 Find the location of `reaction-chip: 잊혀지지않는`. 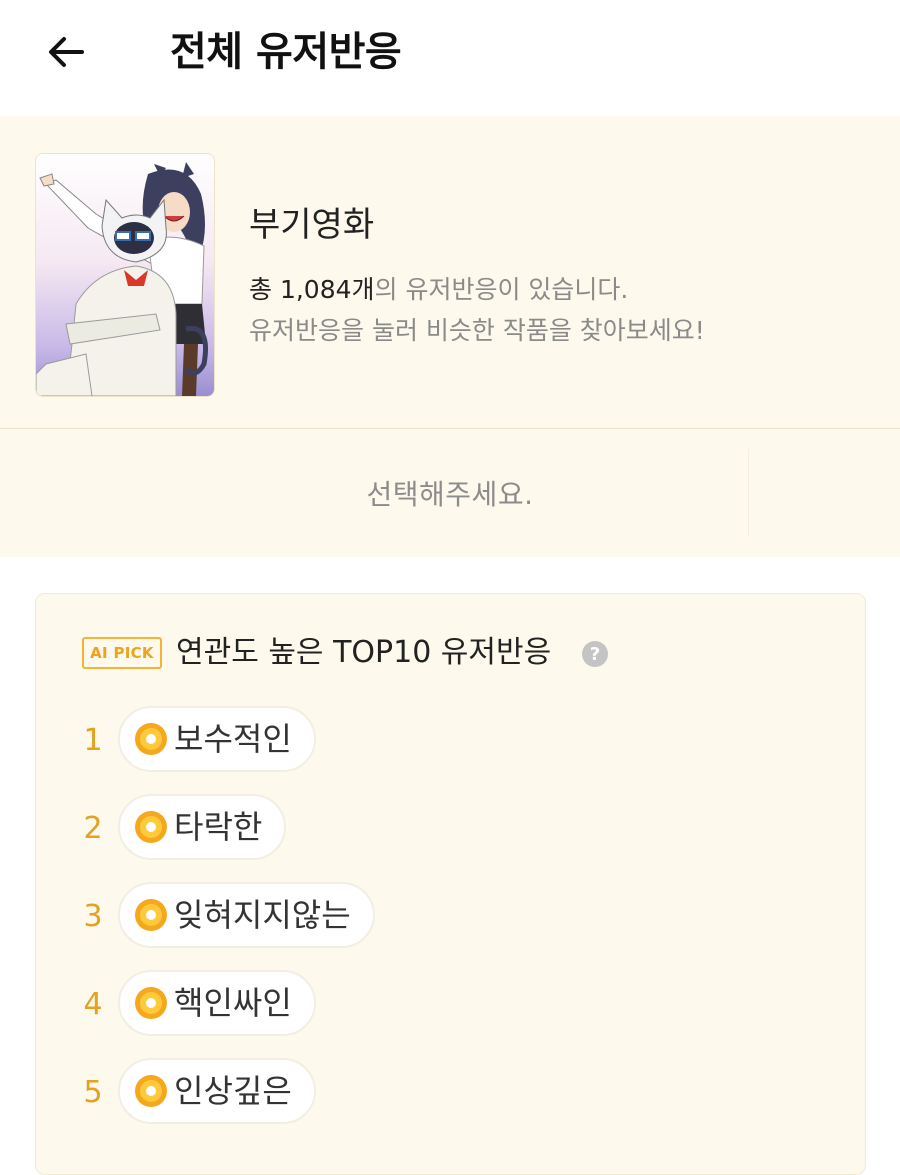

reaction-chip: 잊혀지지않는 is located at coordinates (246, 915).